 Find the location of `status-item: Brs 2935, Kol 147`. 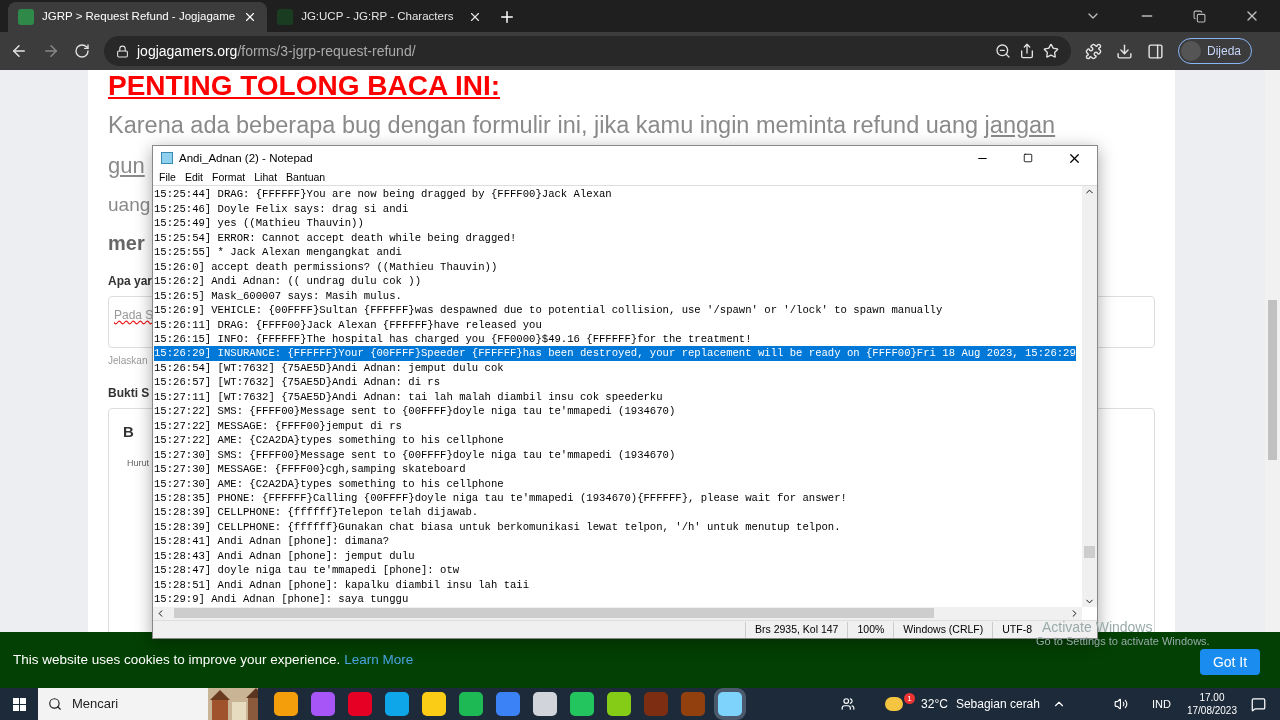

status-item: Brs 2935, Kol 147 is located at coordinates (796, 629).